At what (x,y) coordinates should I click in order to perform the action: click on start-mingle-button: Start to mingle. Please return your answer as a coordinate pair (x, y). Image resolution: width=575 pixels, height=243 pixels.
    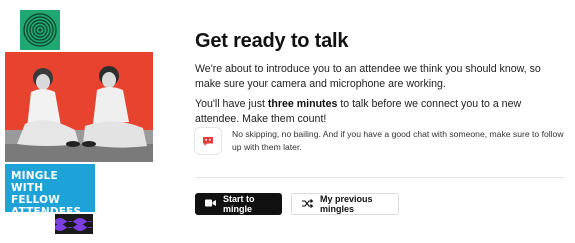
    Looking at the image, I should click on (238, 204).